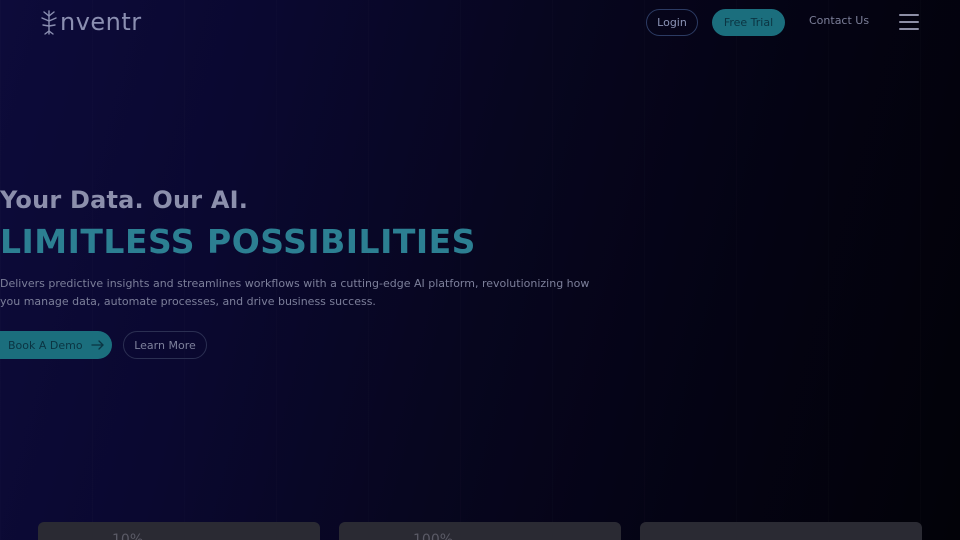 This screenshot has height=540, width=960. Describe the element at coordinates (101, 22) in the screenshot. I see `logo-text: nventr` at that location.